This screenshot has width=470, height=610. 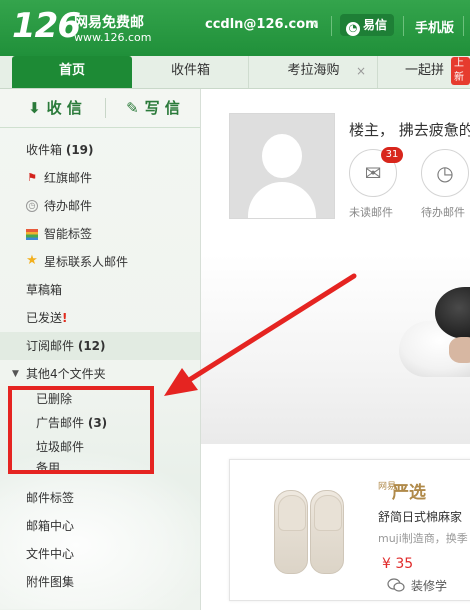 What do you see at coordinates (44, 290) in the screenshot?
I see `drafts-label: 草稿箱` at bounding box center [44, 290].